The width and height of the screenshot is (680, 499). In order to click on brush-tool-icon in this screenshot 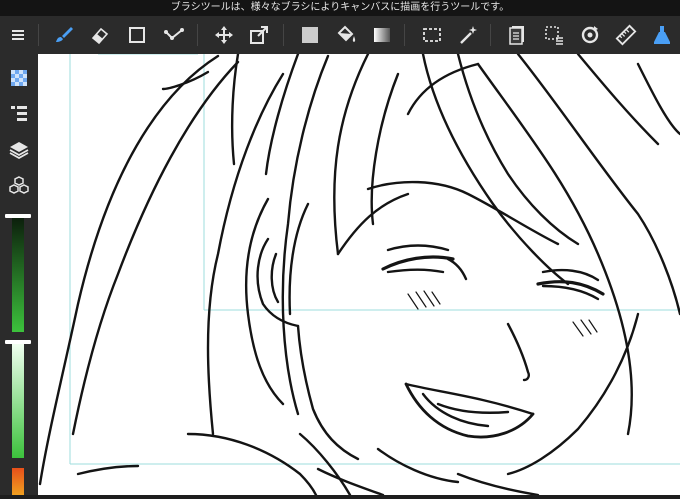, I will do `click(63, 35)`.